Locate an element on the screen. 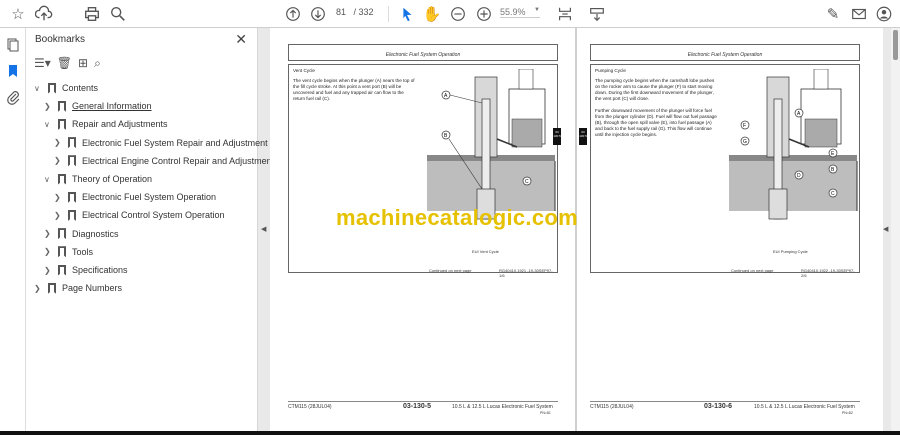  next-page-button is located at coordinates (318, 14).